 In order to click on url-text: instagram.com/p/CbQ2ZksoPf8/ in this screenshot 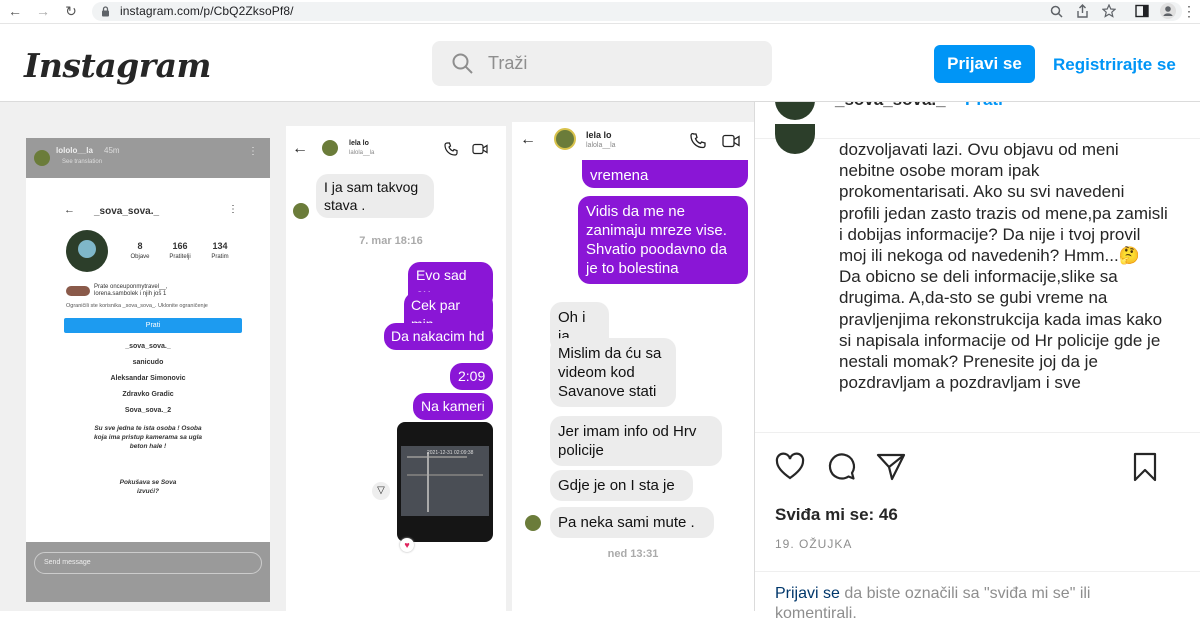, I will do `click(207, 11)`.